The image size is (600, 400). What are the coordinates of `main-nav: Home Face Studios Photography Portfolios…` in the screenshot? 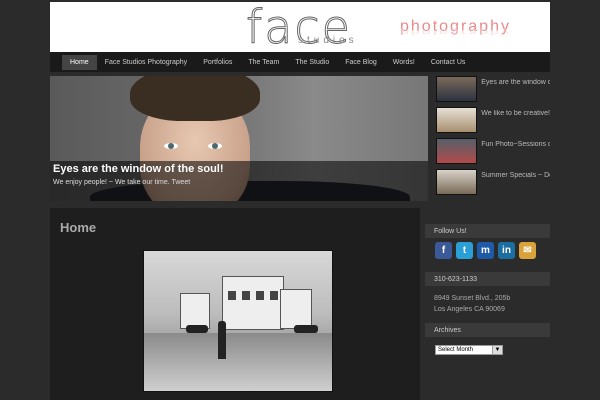 It's located at (300, 62).